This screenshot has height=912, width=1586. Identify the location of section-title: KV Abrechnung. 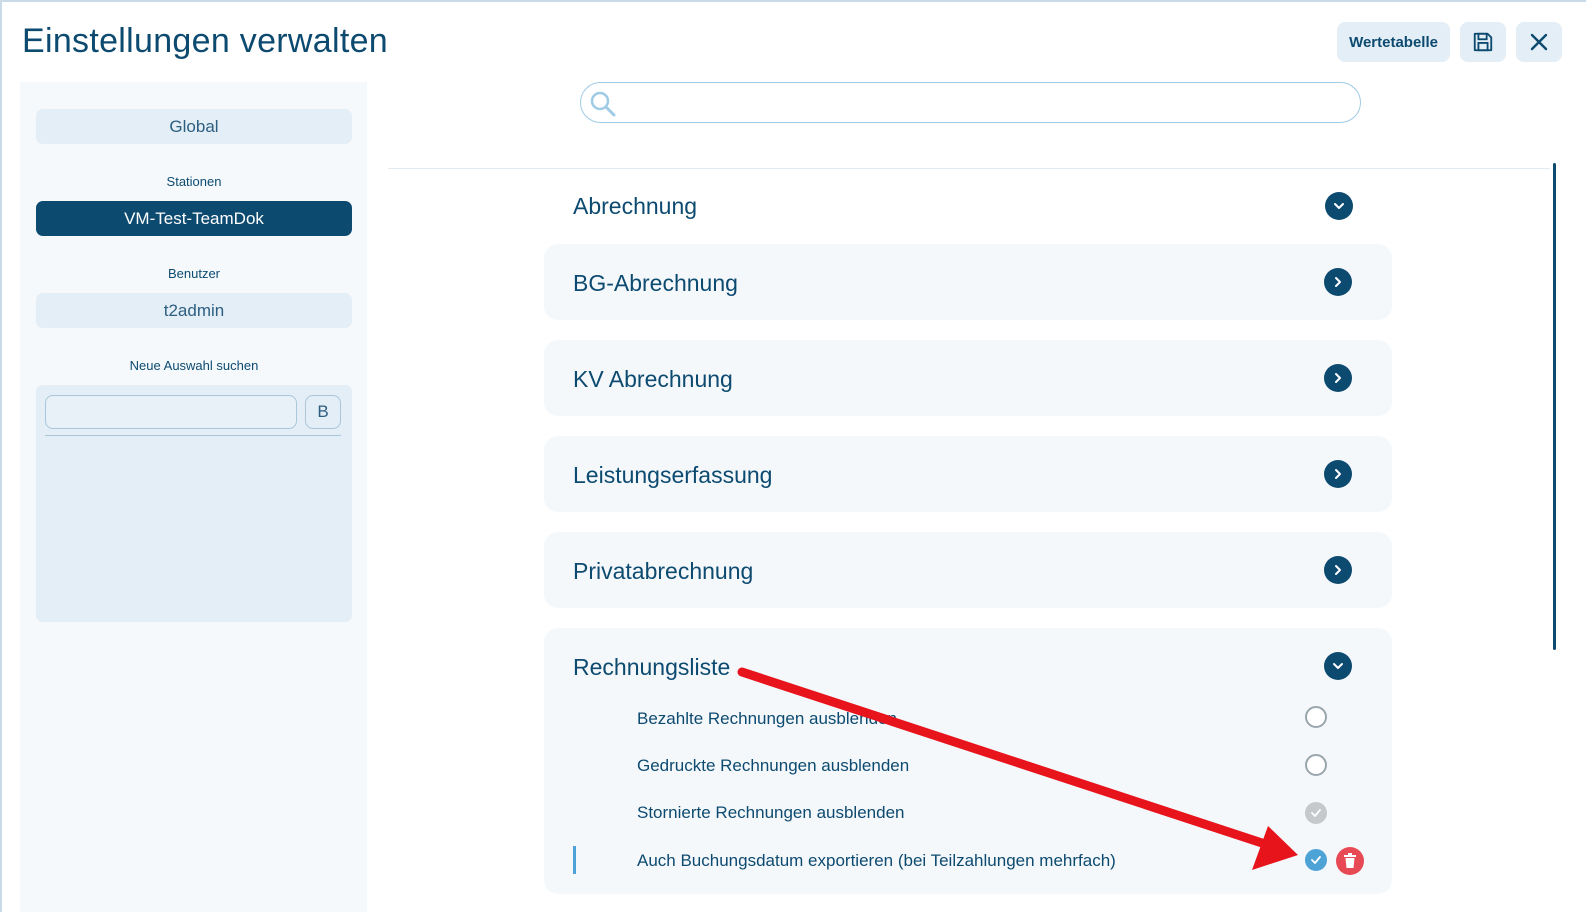
(653, 379).